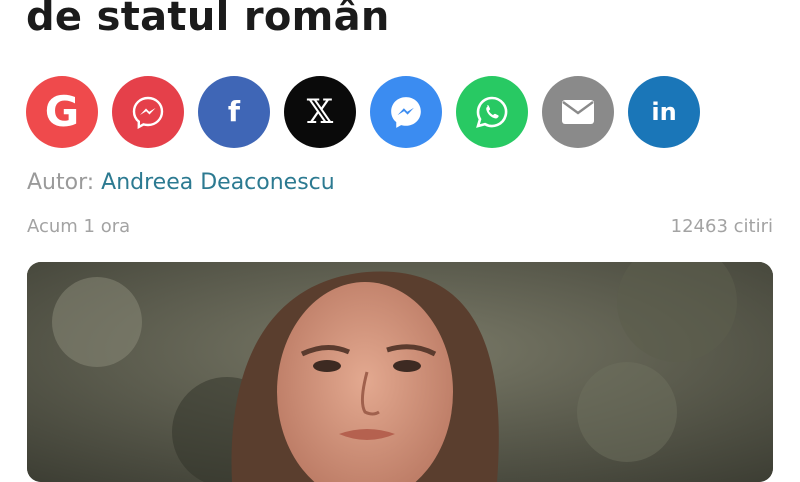  What do you see at coordinates (218, 182) in the screenshot?
I see `author-link: Andreea Deaconescu` at bounding box center [218, 182].